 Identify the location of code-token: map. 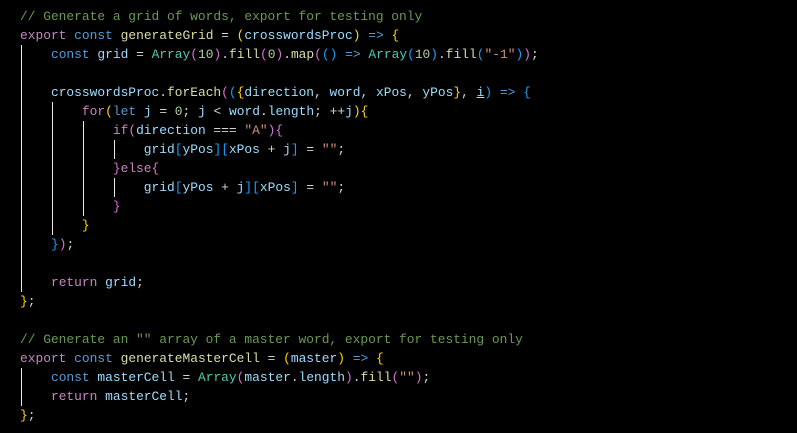
(302, 54).